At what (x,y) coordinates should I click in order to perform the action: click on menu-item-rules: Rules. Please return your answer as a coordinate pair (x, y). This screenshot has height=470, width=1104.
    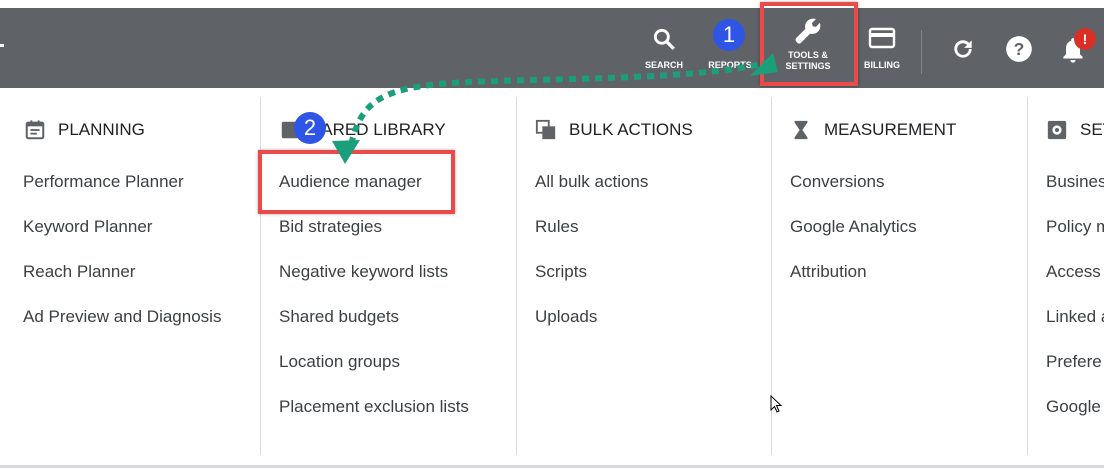
    Looking at the image, I should click on (556, 227).